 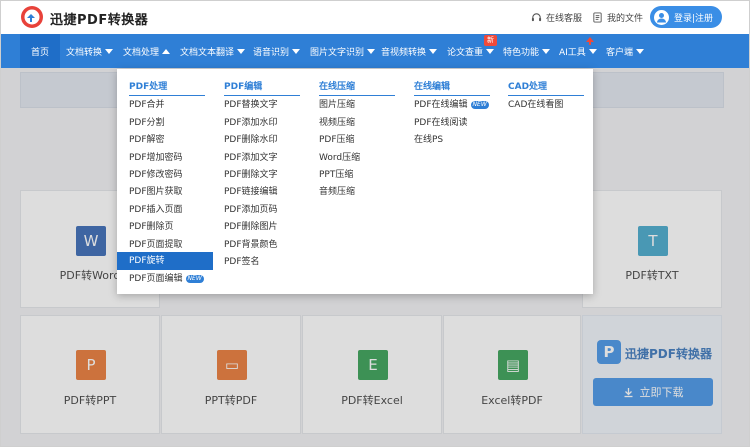 What do you see at coordinates (375, 17) in the screenshot?
I see `top-header: 迅捷PDF转换器 在线客服 我的文件 登录|注册` at bounding box center [375, 17].